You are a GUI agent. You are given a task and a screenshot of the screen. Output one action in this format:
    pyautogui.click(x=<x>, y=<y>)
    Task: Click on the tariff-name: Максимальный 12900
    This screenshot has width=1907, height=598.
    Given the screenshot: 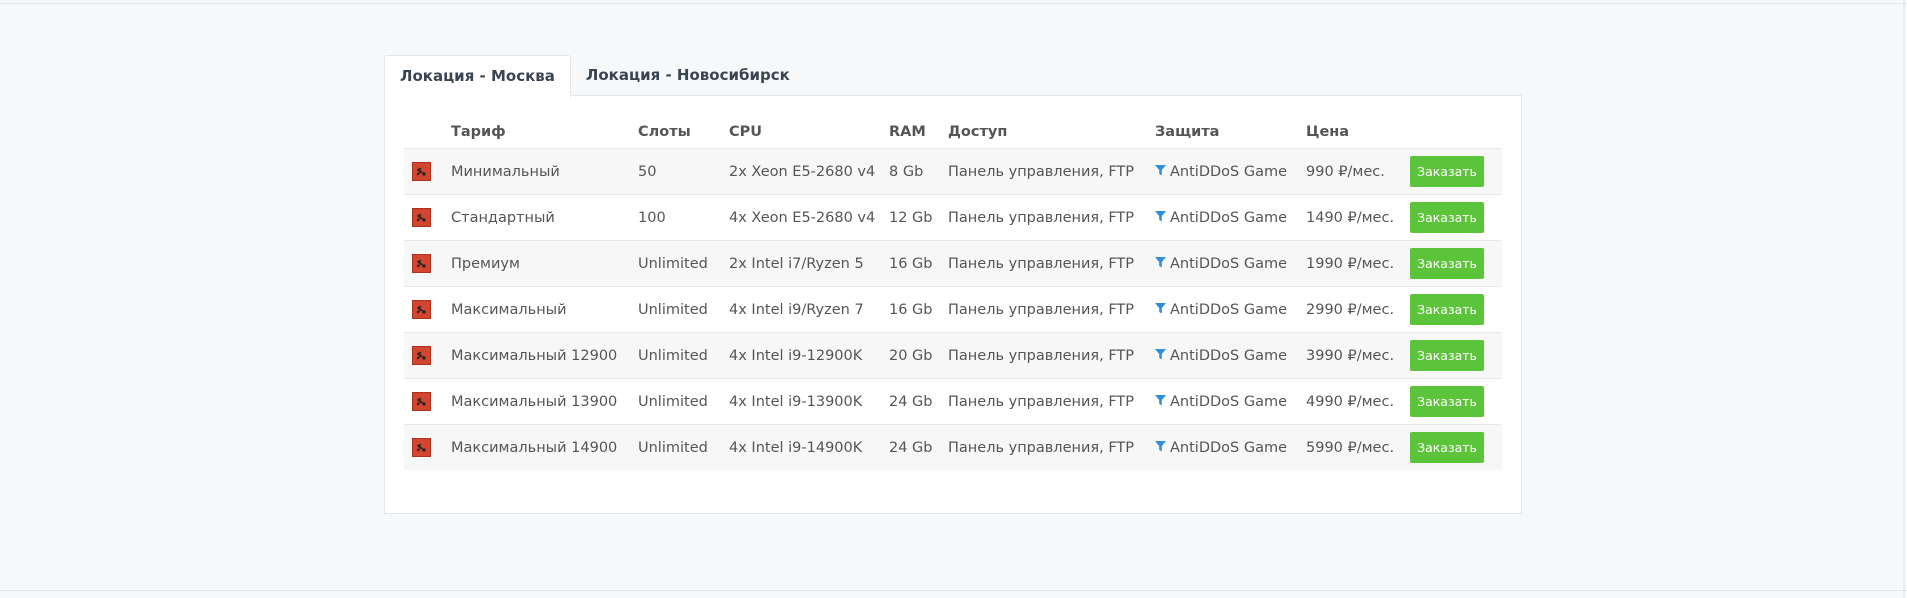 What is the action you would take?
    pyautogui.click(x=536, y=355)
    